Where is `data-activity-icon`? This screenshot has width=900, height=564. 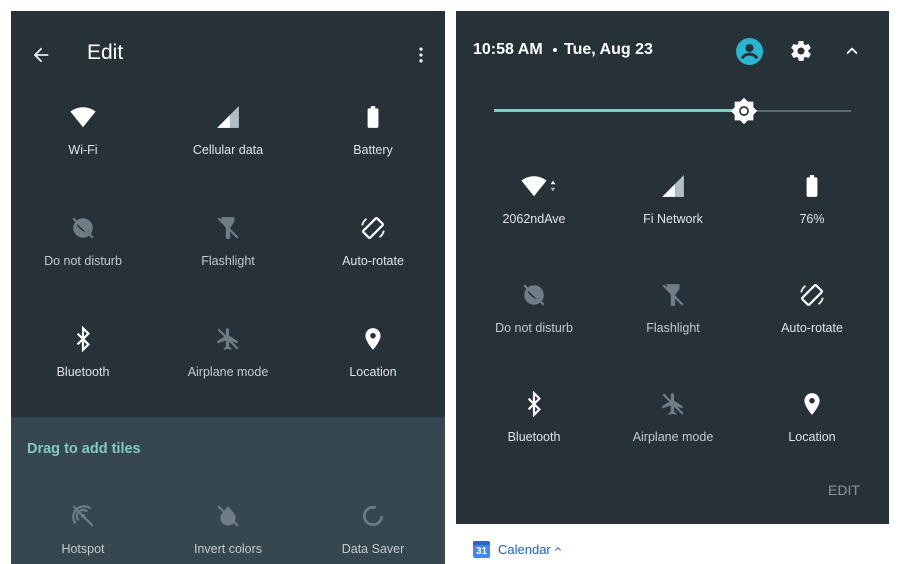
data-activity-icon is located at coordinates (553, 186).